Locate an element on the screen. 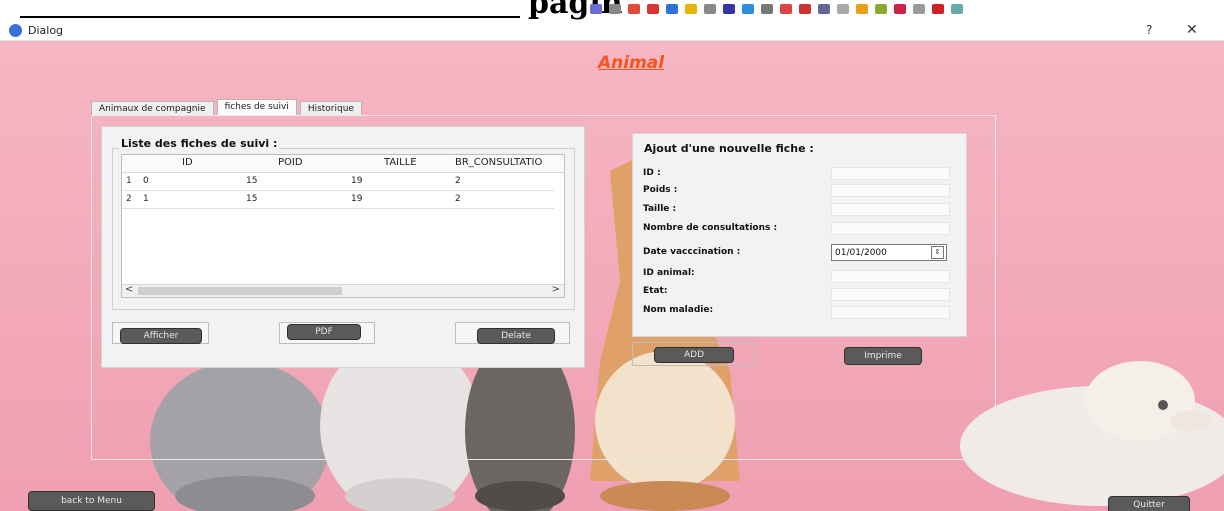  scroll-left-arrow: < is located at coordinates (129, 289).